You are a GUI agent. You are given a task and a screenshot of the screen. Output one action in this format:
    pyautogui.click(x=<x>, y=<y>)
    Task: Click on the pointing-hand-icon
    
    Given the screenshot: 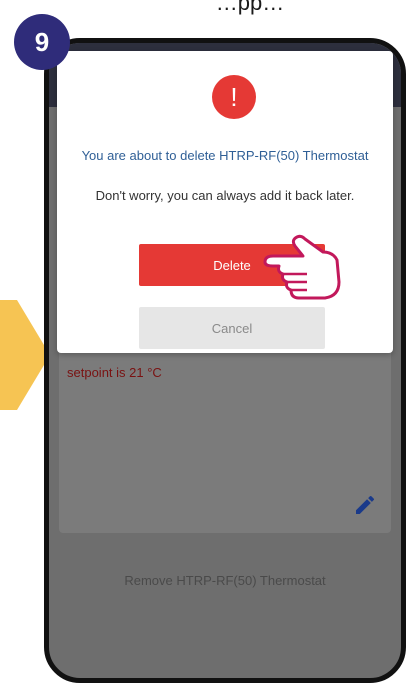 What is the action you would take?
    pyautogui.click(x=302, y=267)
    